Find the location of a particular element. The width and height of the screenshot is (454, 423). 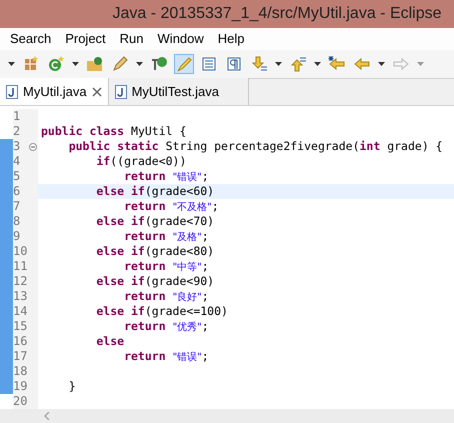

editor-tab: MyUtilTest.java is located at coordinates (178, 91).